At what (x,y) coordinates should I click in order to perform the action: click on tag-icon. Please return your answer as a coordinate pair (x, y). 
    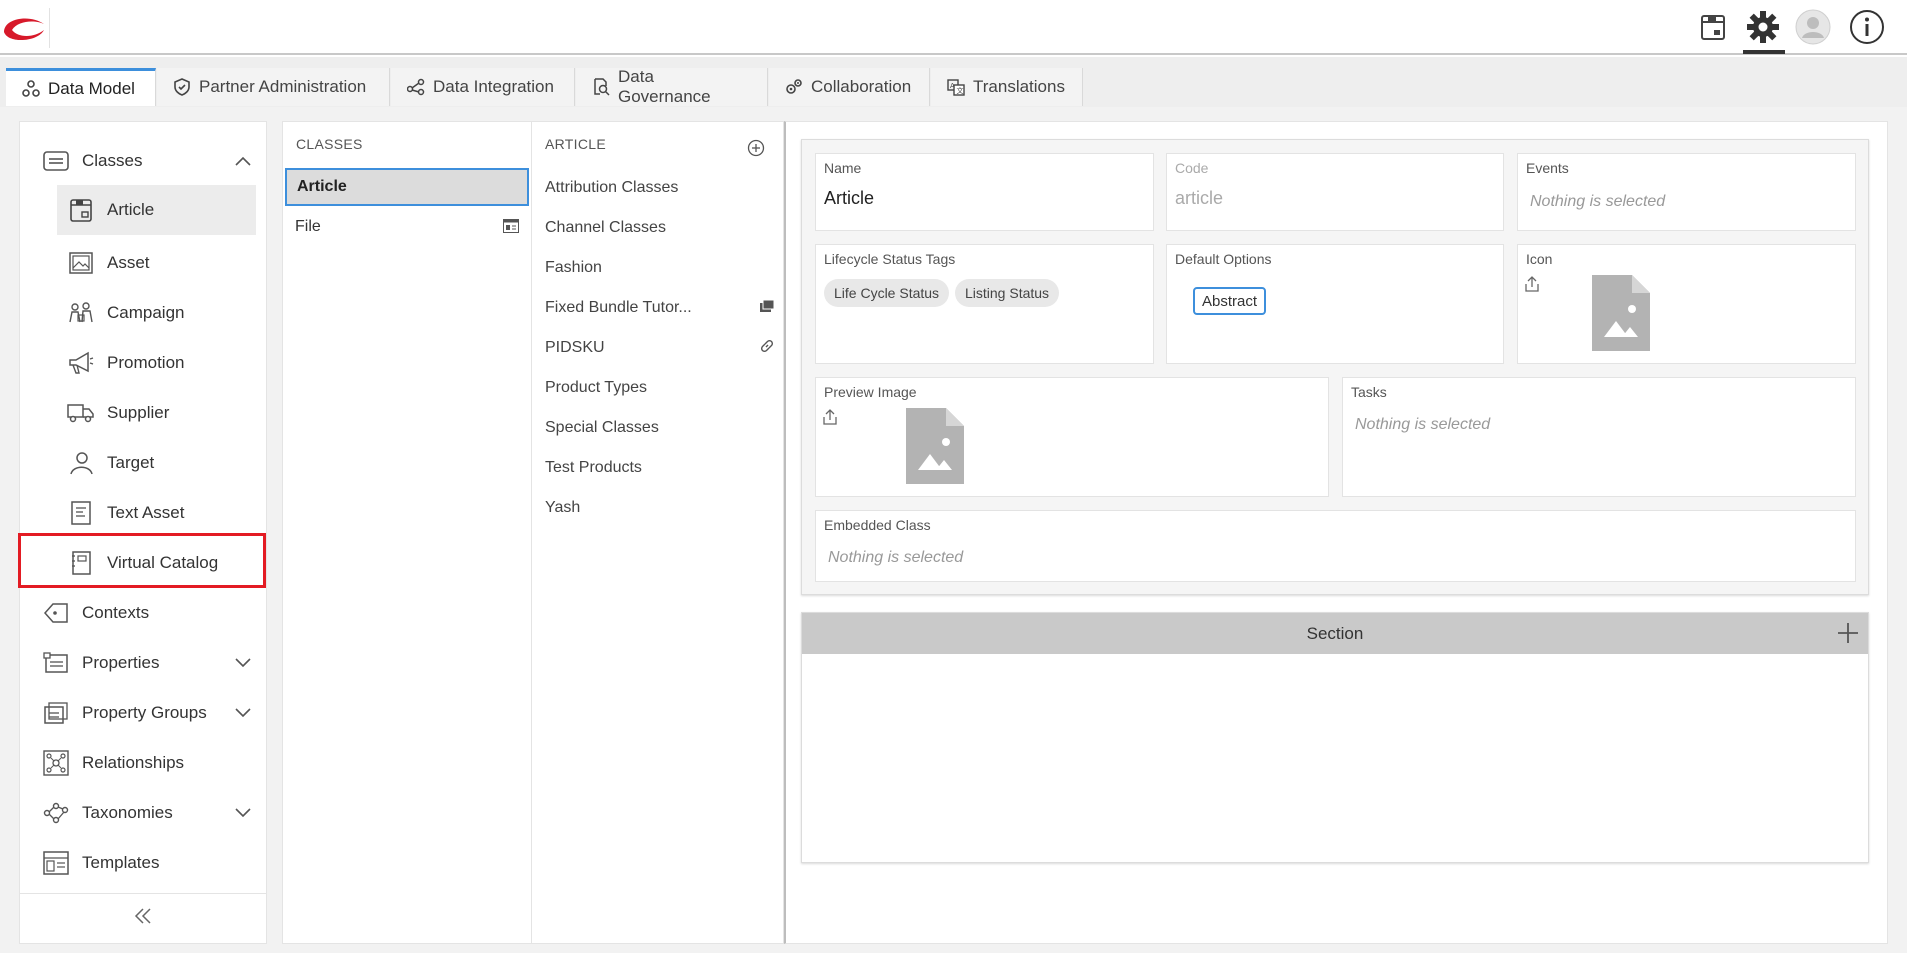
    Looking at the image, I should click on (56, 613).